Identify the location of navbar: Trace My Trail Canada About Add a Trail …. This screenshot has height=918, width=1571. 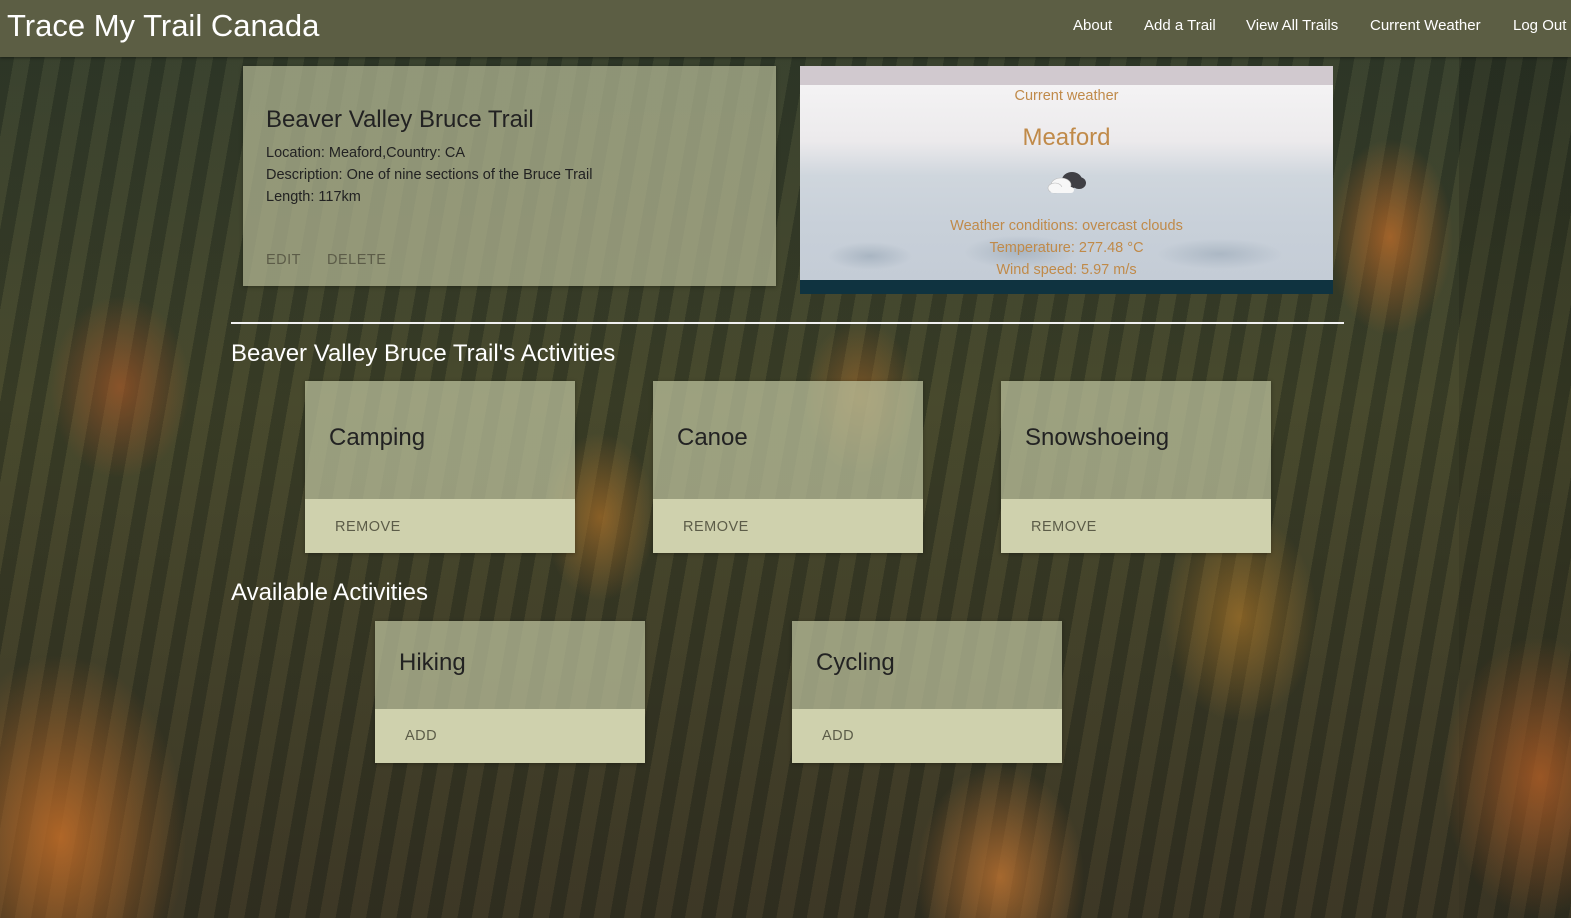
(785, 28).